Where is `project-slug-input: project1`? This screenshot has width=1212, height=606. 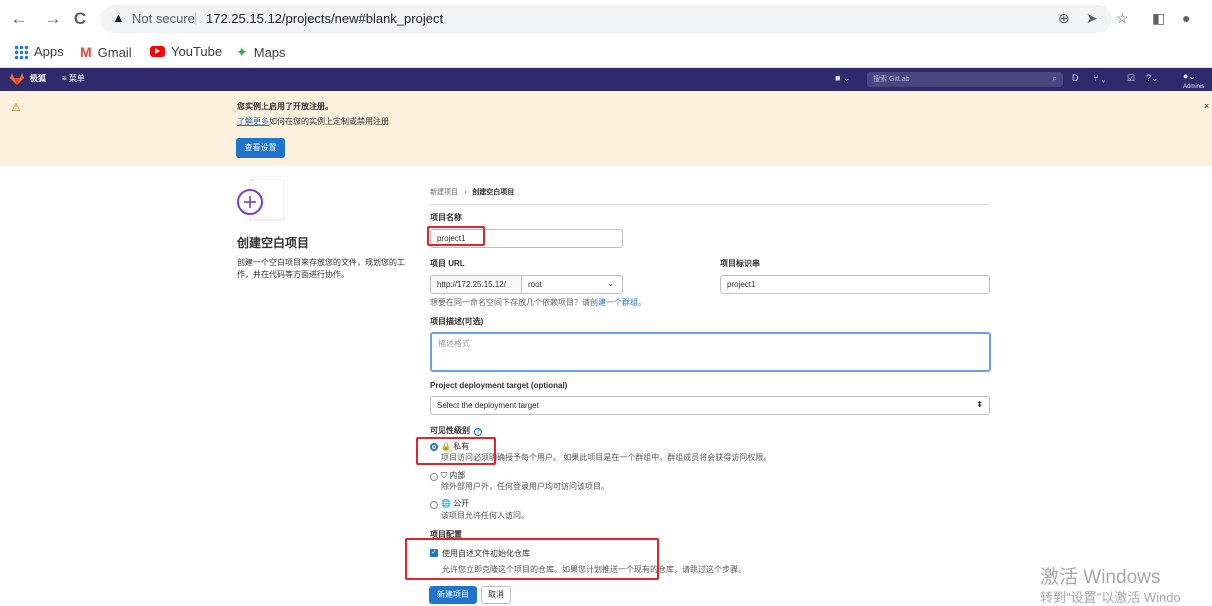
project-slug-input: project1 is located at coordinates (855, 284).